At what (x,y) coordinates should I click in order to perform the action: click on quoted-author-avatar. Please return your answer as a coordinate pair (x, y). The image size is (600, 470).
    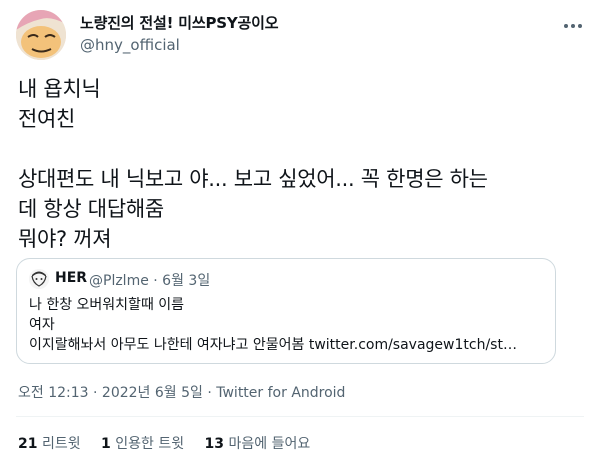
    Looking at the image, I should click on (39, 279).